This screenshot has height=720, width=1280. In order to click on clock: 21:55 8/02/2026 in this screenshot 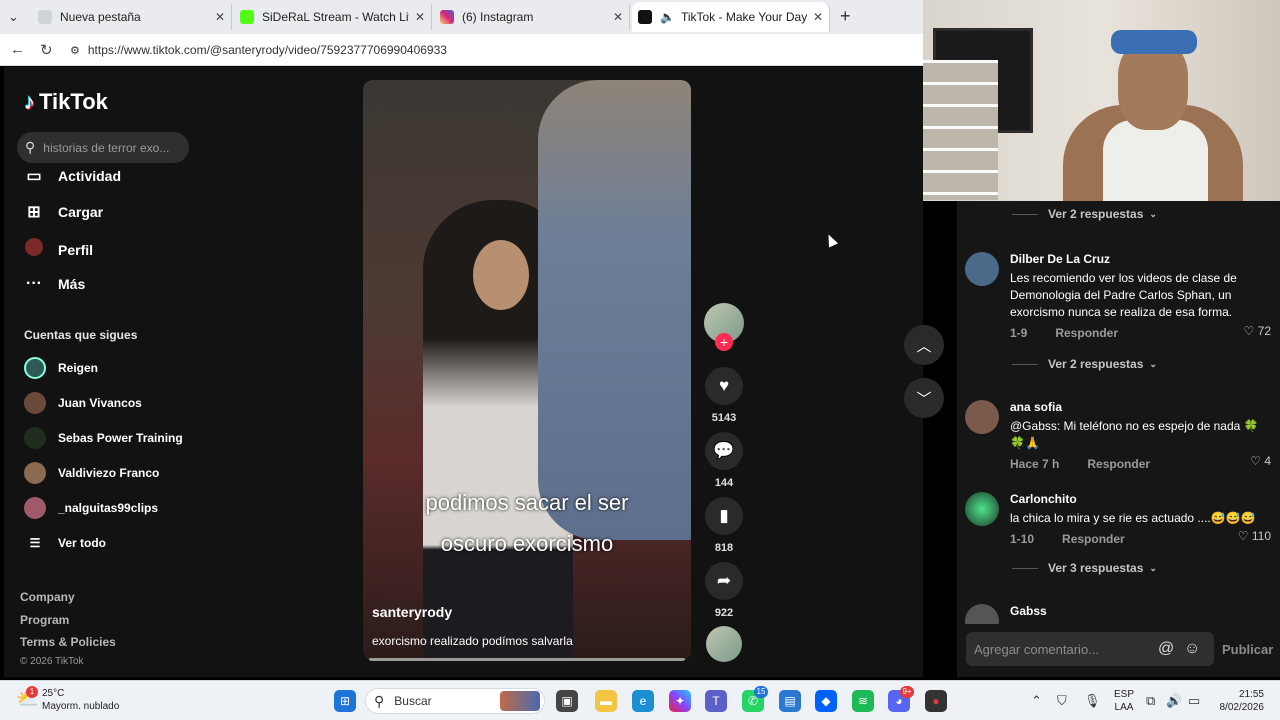, I will do `click(1239, 701)`.